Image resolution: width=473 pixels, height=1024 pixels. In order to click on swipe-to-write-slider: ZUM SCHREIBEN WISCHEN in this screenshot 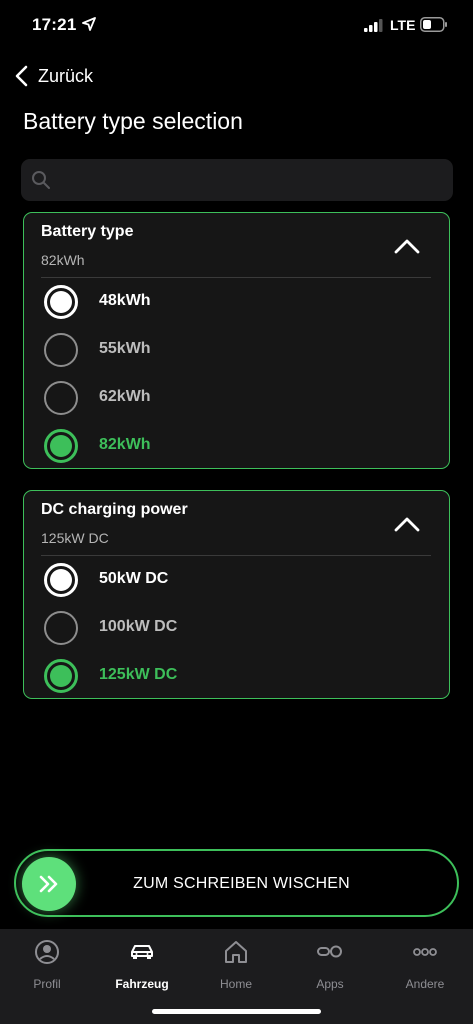, I will do `click(236, 883)`.